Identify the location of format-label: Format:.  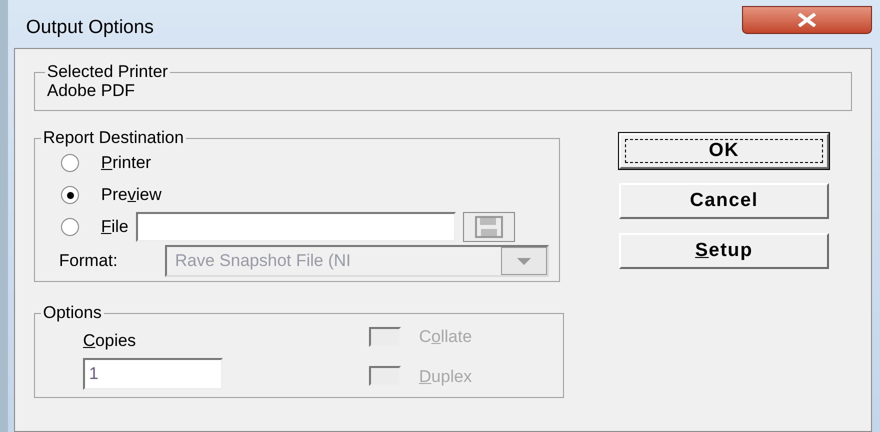
(89, 261).